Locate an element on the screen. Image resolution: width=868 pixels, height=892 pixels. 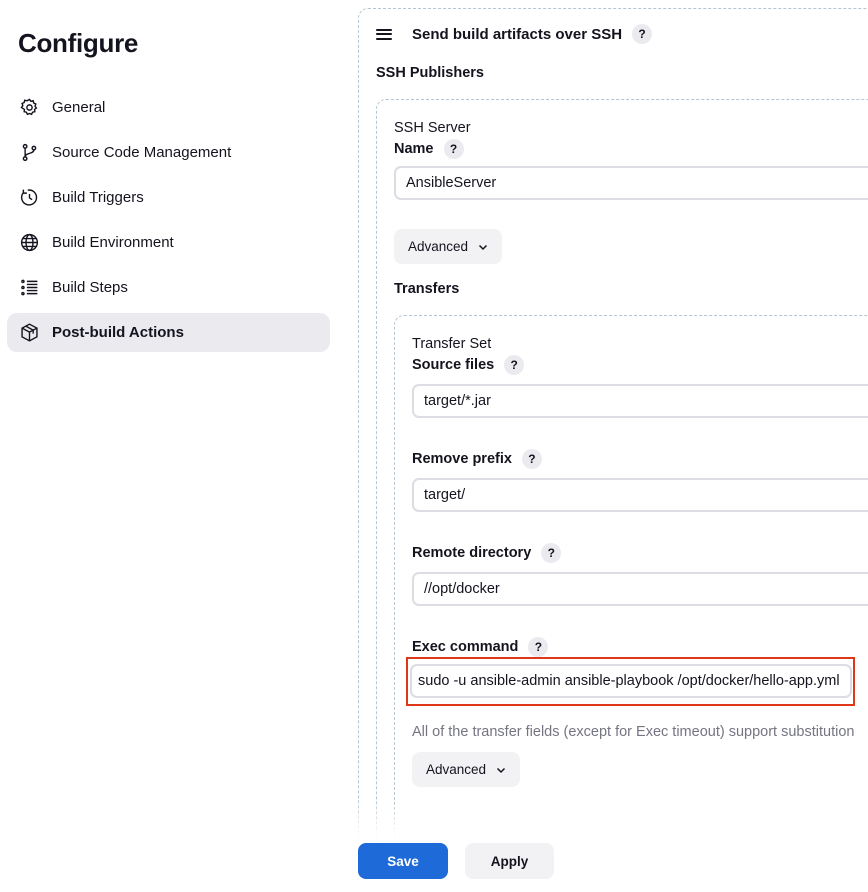
list-icon is located at coordinates (29, 288).